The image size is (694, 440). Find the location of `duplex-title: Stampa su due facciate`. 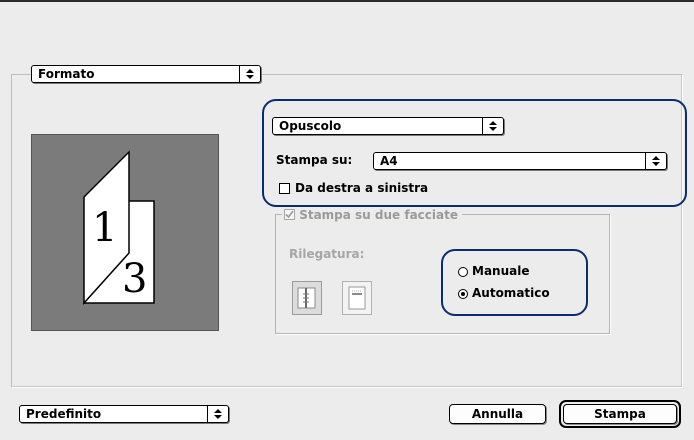

duplex-title: Stampa su due facciate is located at coordinates (378, 215).